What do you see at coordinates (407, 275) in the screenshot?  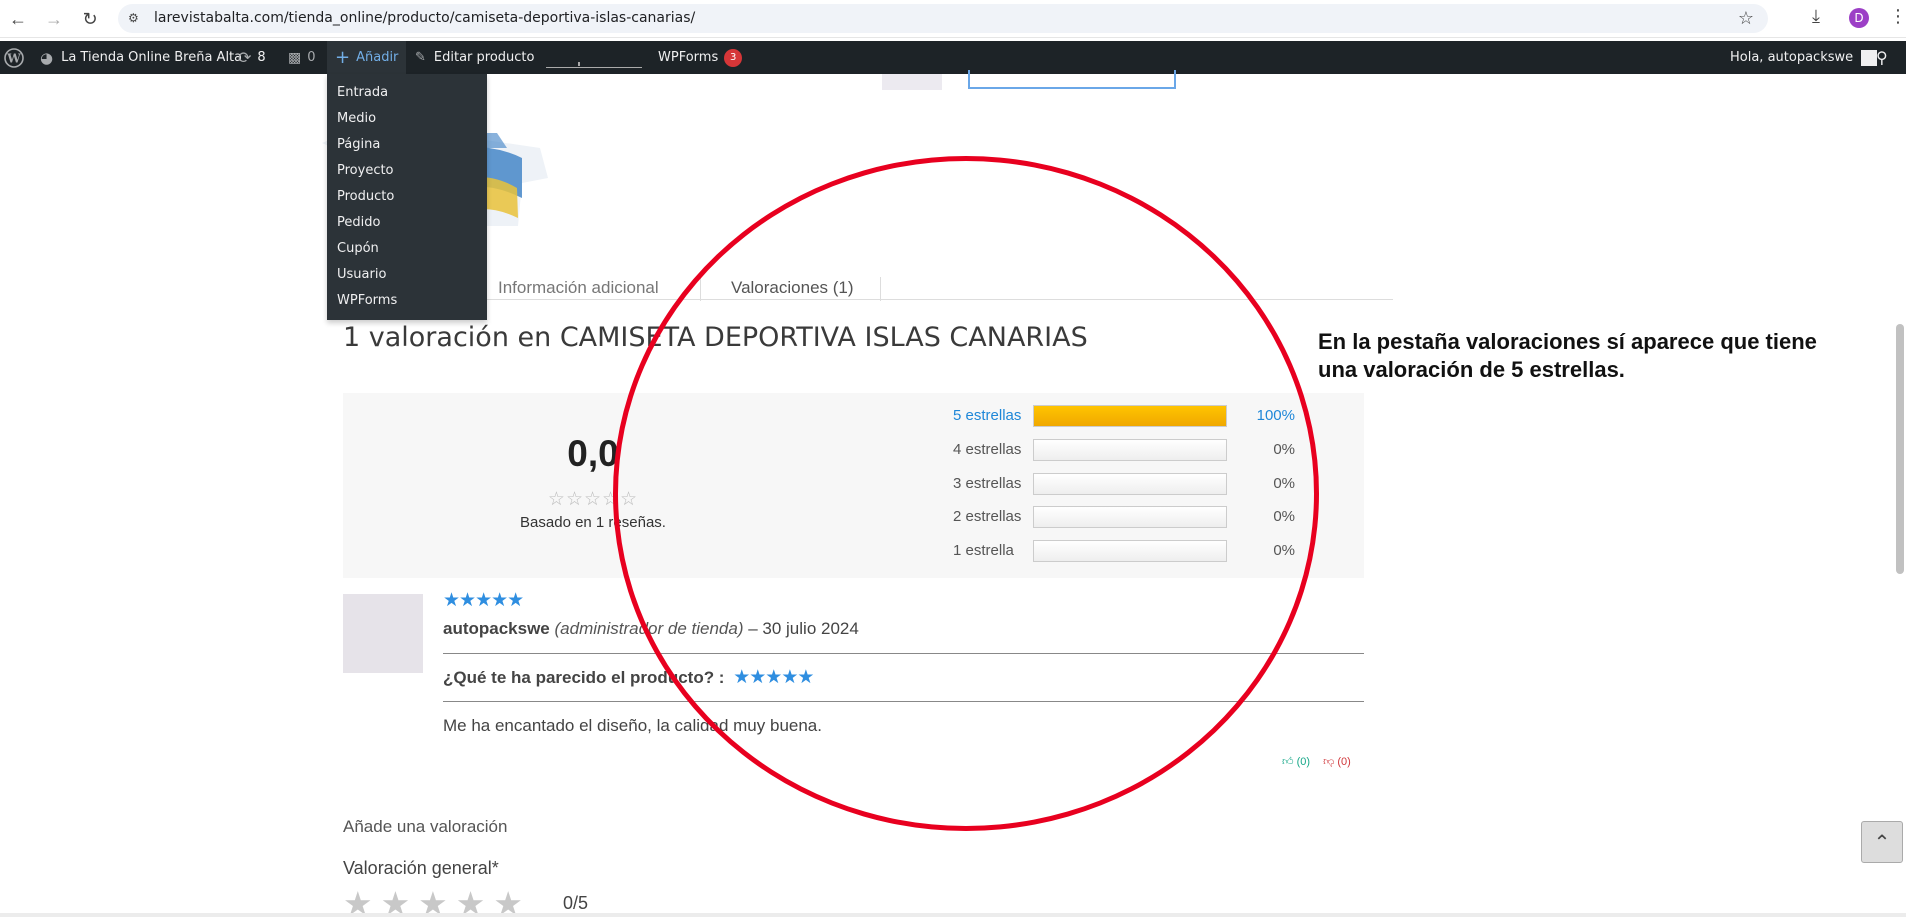 I see `menu-item-usuario: Usuario` at bounding box center [407, 275].